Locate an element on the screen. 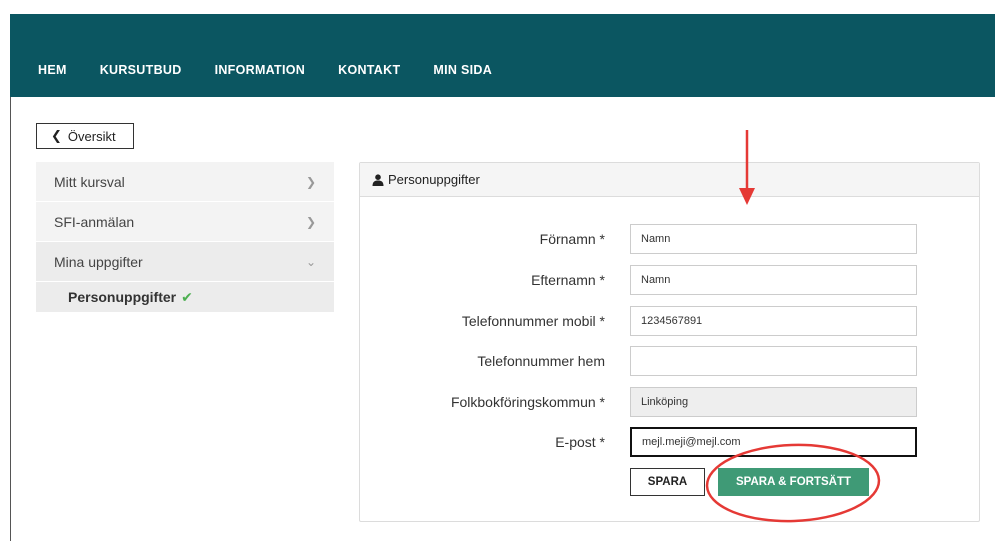 Image resolution: width=995 pixels, height=541 pixels. back-to-overview-button: ❮ Översikt is located at coordinates (85, 136).